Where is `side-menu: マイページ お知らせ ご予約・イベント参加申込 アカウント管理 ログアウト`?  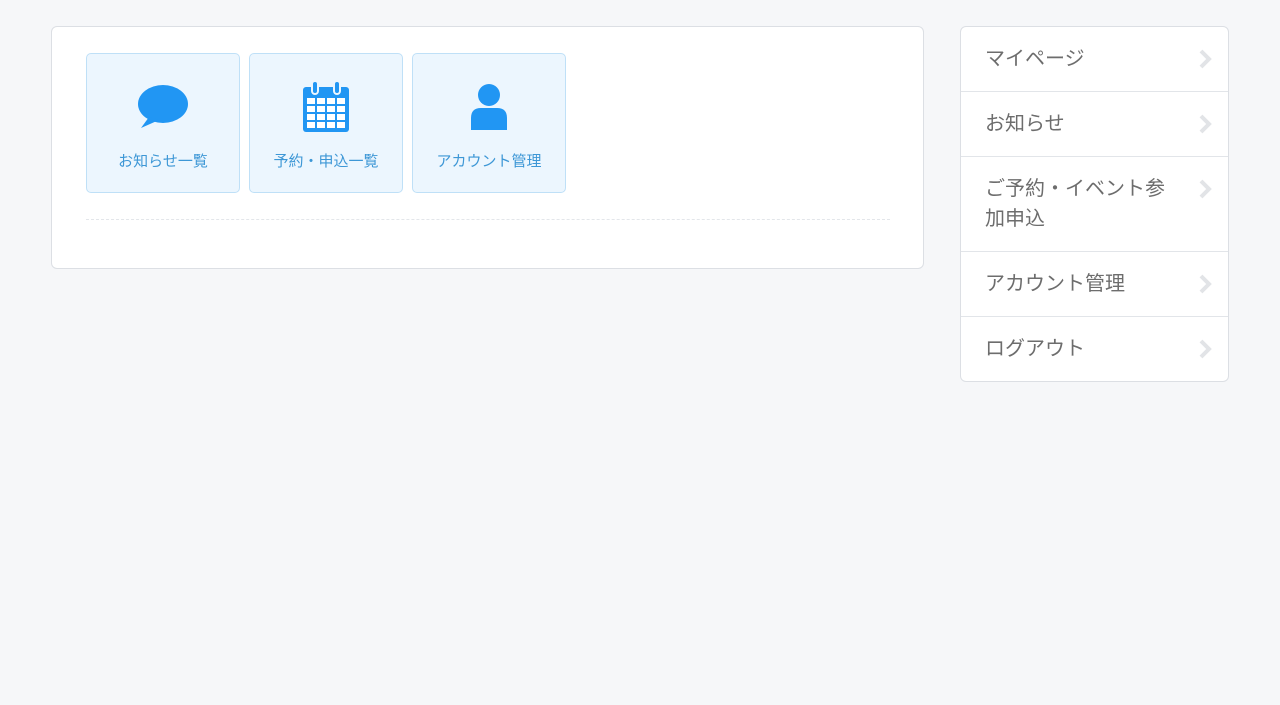
side-menu: マイページ お知らせ ご予約・イベント参加申込 アカウント管理 ログアウト is located at coordinates (1094, 204).